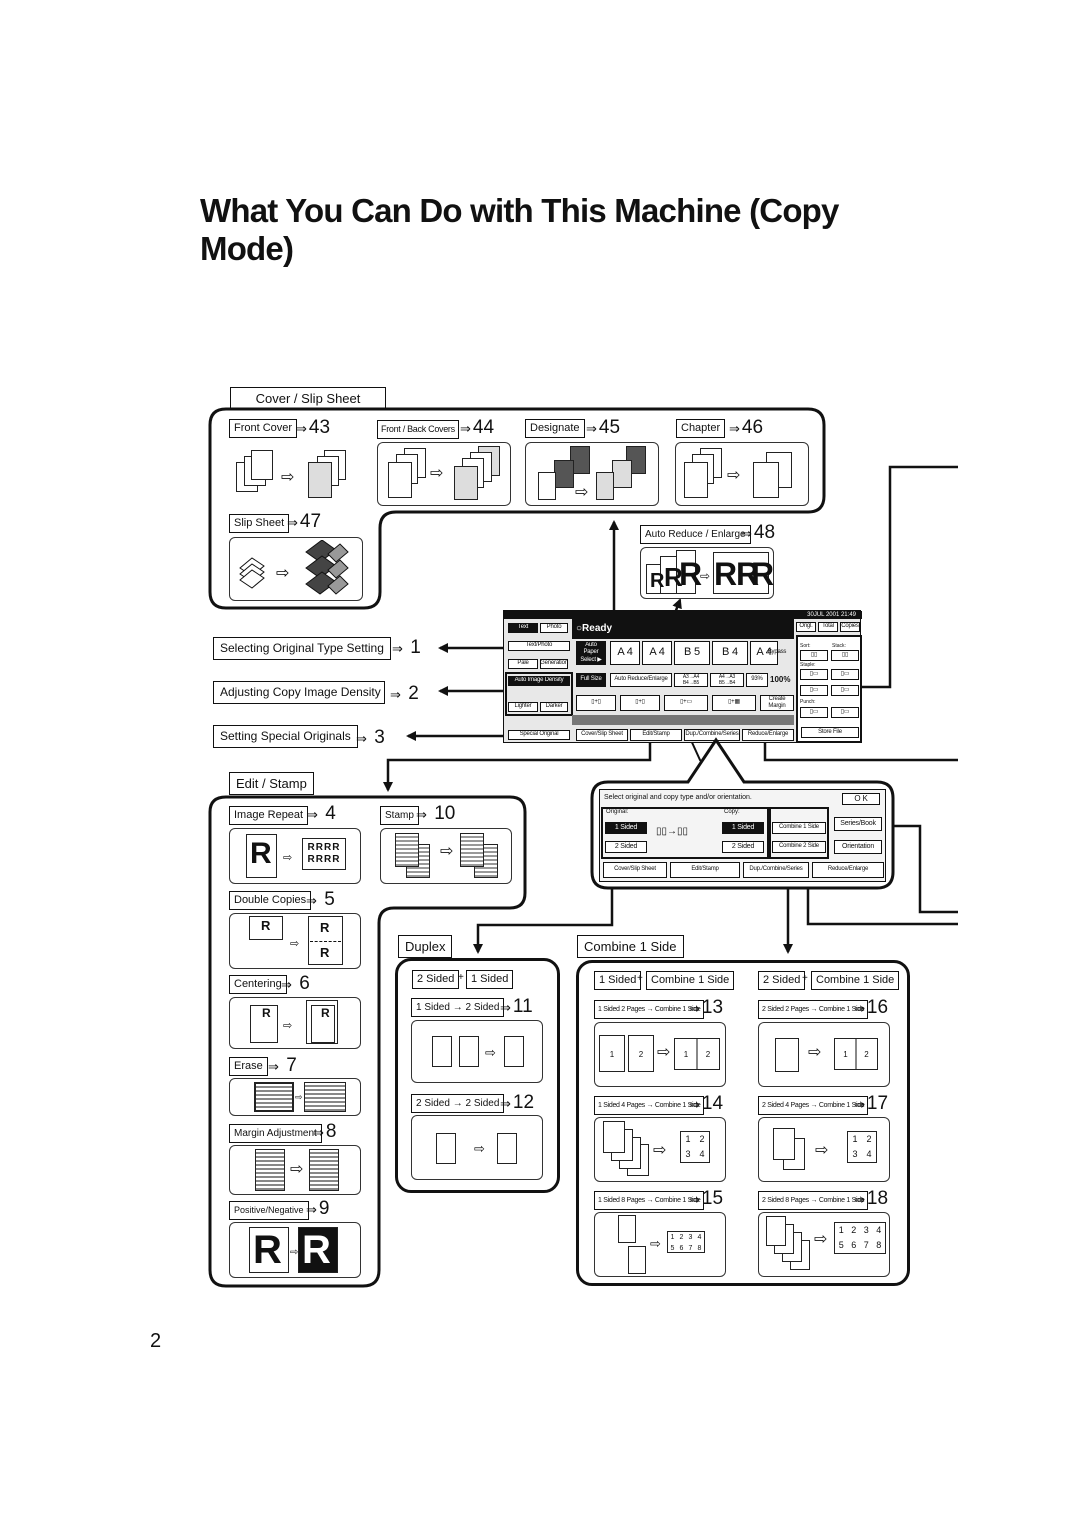  Describe the element at coordinates (672, 831) in the screenshot. I see `conversion-arrow-icon: ▯▯→▯▯` at that location.